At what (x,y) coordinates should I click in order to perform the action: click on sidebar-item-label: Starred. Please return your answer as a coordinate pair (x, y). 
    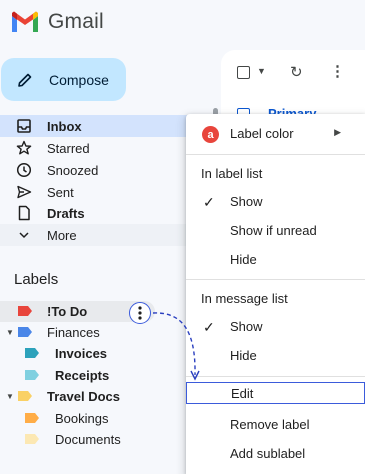
    Looking at the image, I should click on (68, 148).